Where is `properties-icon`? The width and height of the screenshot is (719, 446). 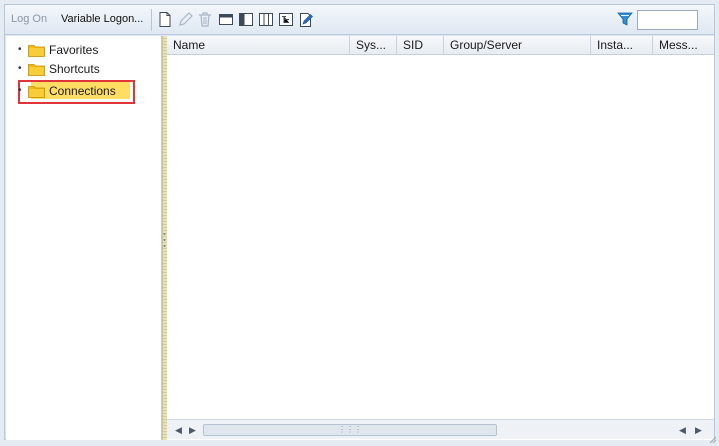 properties-icon is located at coordinates (306, 19).